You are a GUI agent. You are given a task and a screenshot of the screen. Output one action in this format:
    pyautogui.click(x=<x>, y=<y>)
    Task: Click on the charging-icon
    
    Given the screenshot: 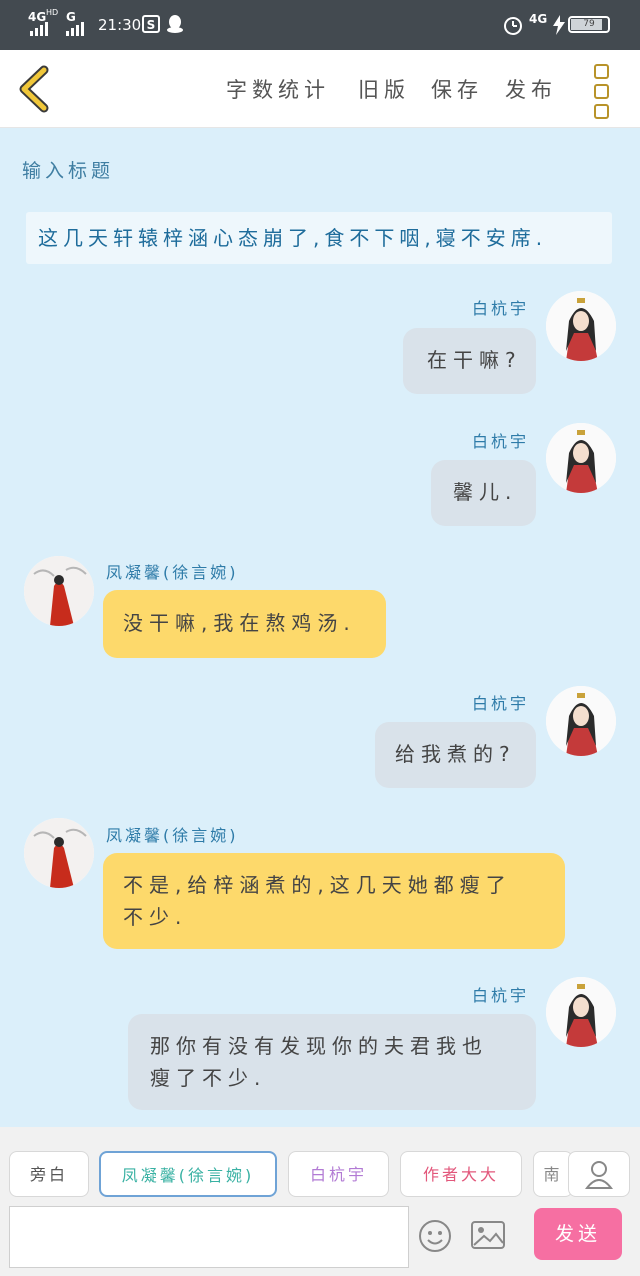 What is the action you would take?
    pyautogui.click(x=559, y=25)
    